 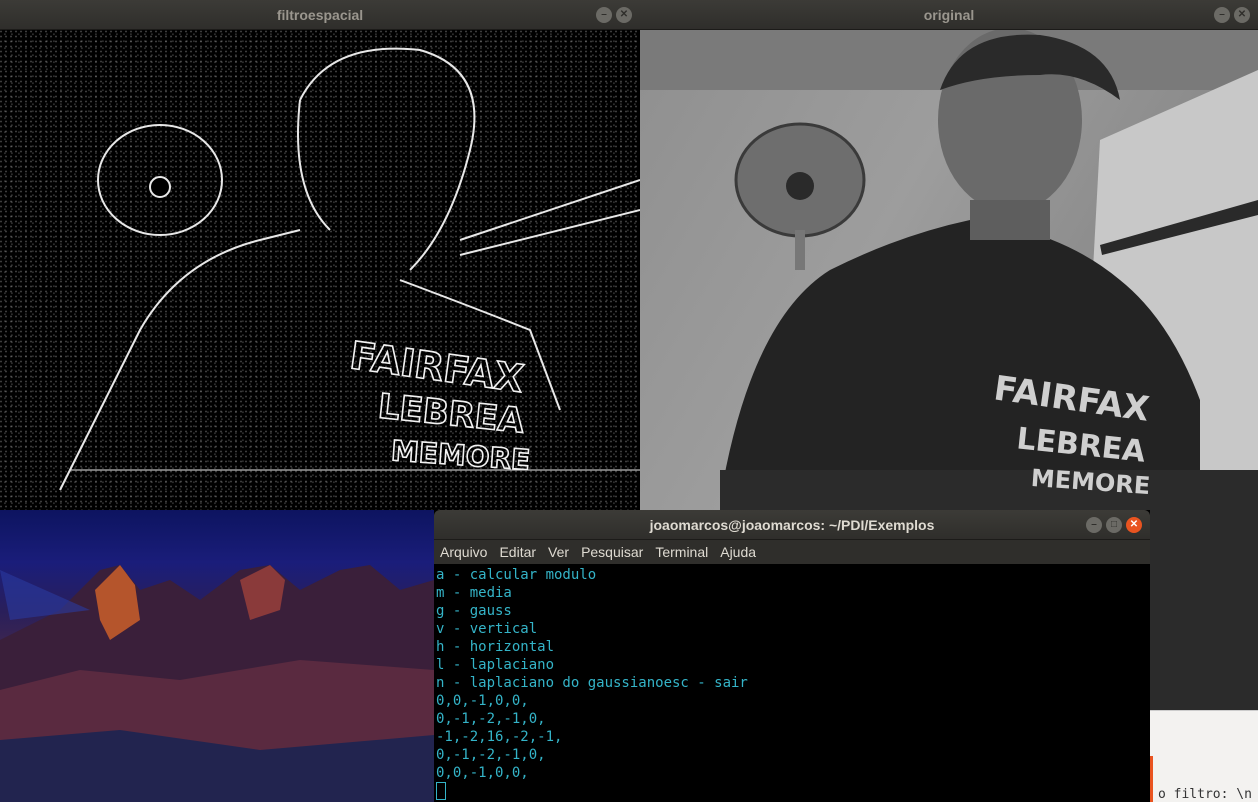 What do you see at coordinates (793, 791) in the screenshot?
I see `terminal-prompt-line` at bounding box center [793, 791].